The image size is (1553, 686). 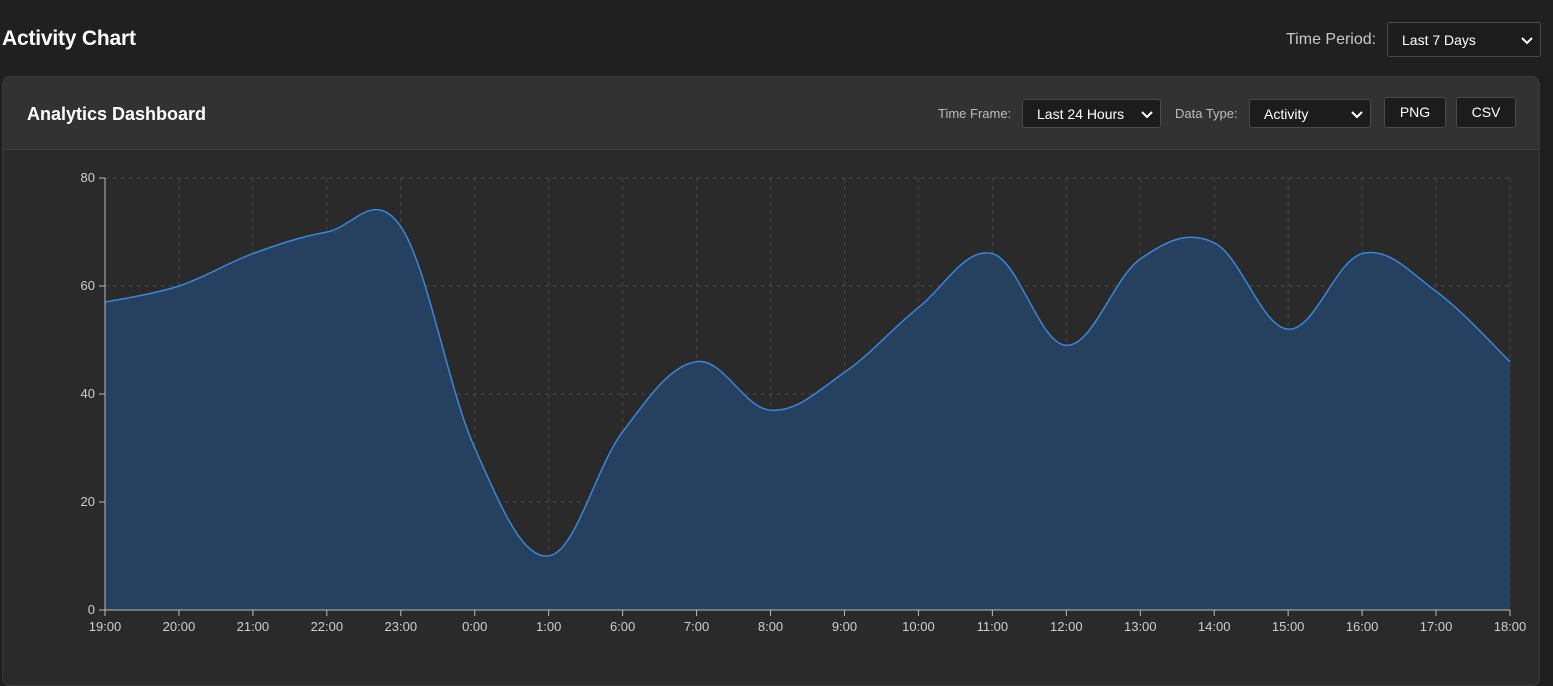 I want to click on x-tick-label: 9:00, so click(x=844, y=626).